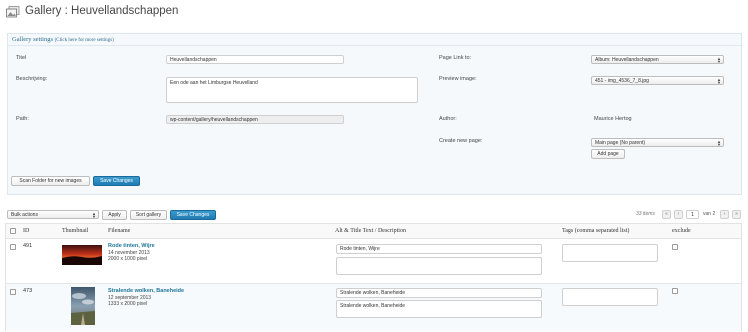 The image size is (748, 332). Describe the element at coordinates (657, 80) in the screenshot. I see `preview-image-select: 451 - img_4536_7_8.jpg ▲ ▼` at that location.